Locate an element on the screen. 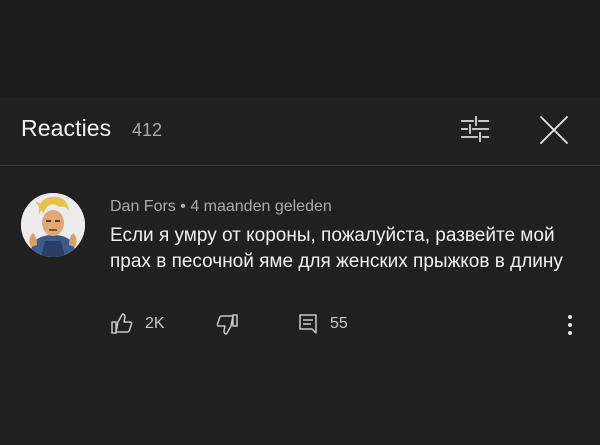 Image resolution: width=600 pixels, height=445 pixels. dislike-button is located at coordinates (227, 324).